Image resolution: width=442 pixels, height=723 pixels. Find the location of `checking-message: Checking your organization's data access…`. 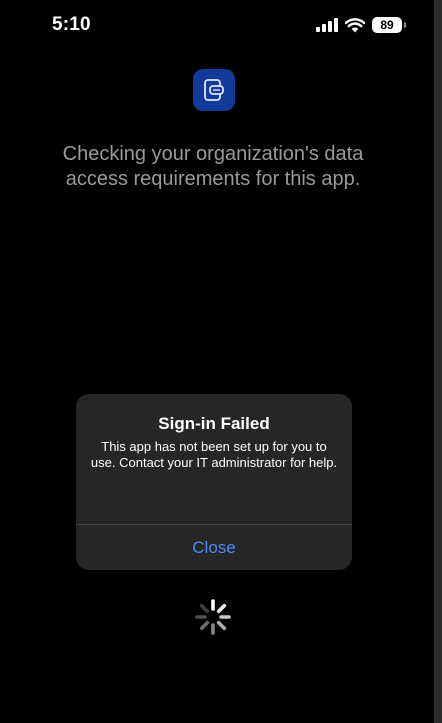

checking-message: Checking your organization's data access… is located at coordinates (213, 166).